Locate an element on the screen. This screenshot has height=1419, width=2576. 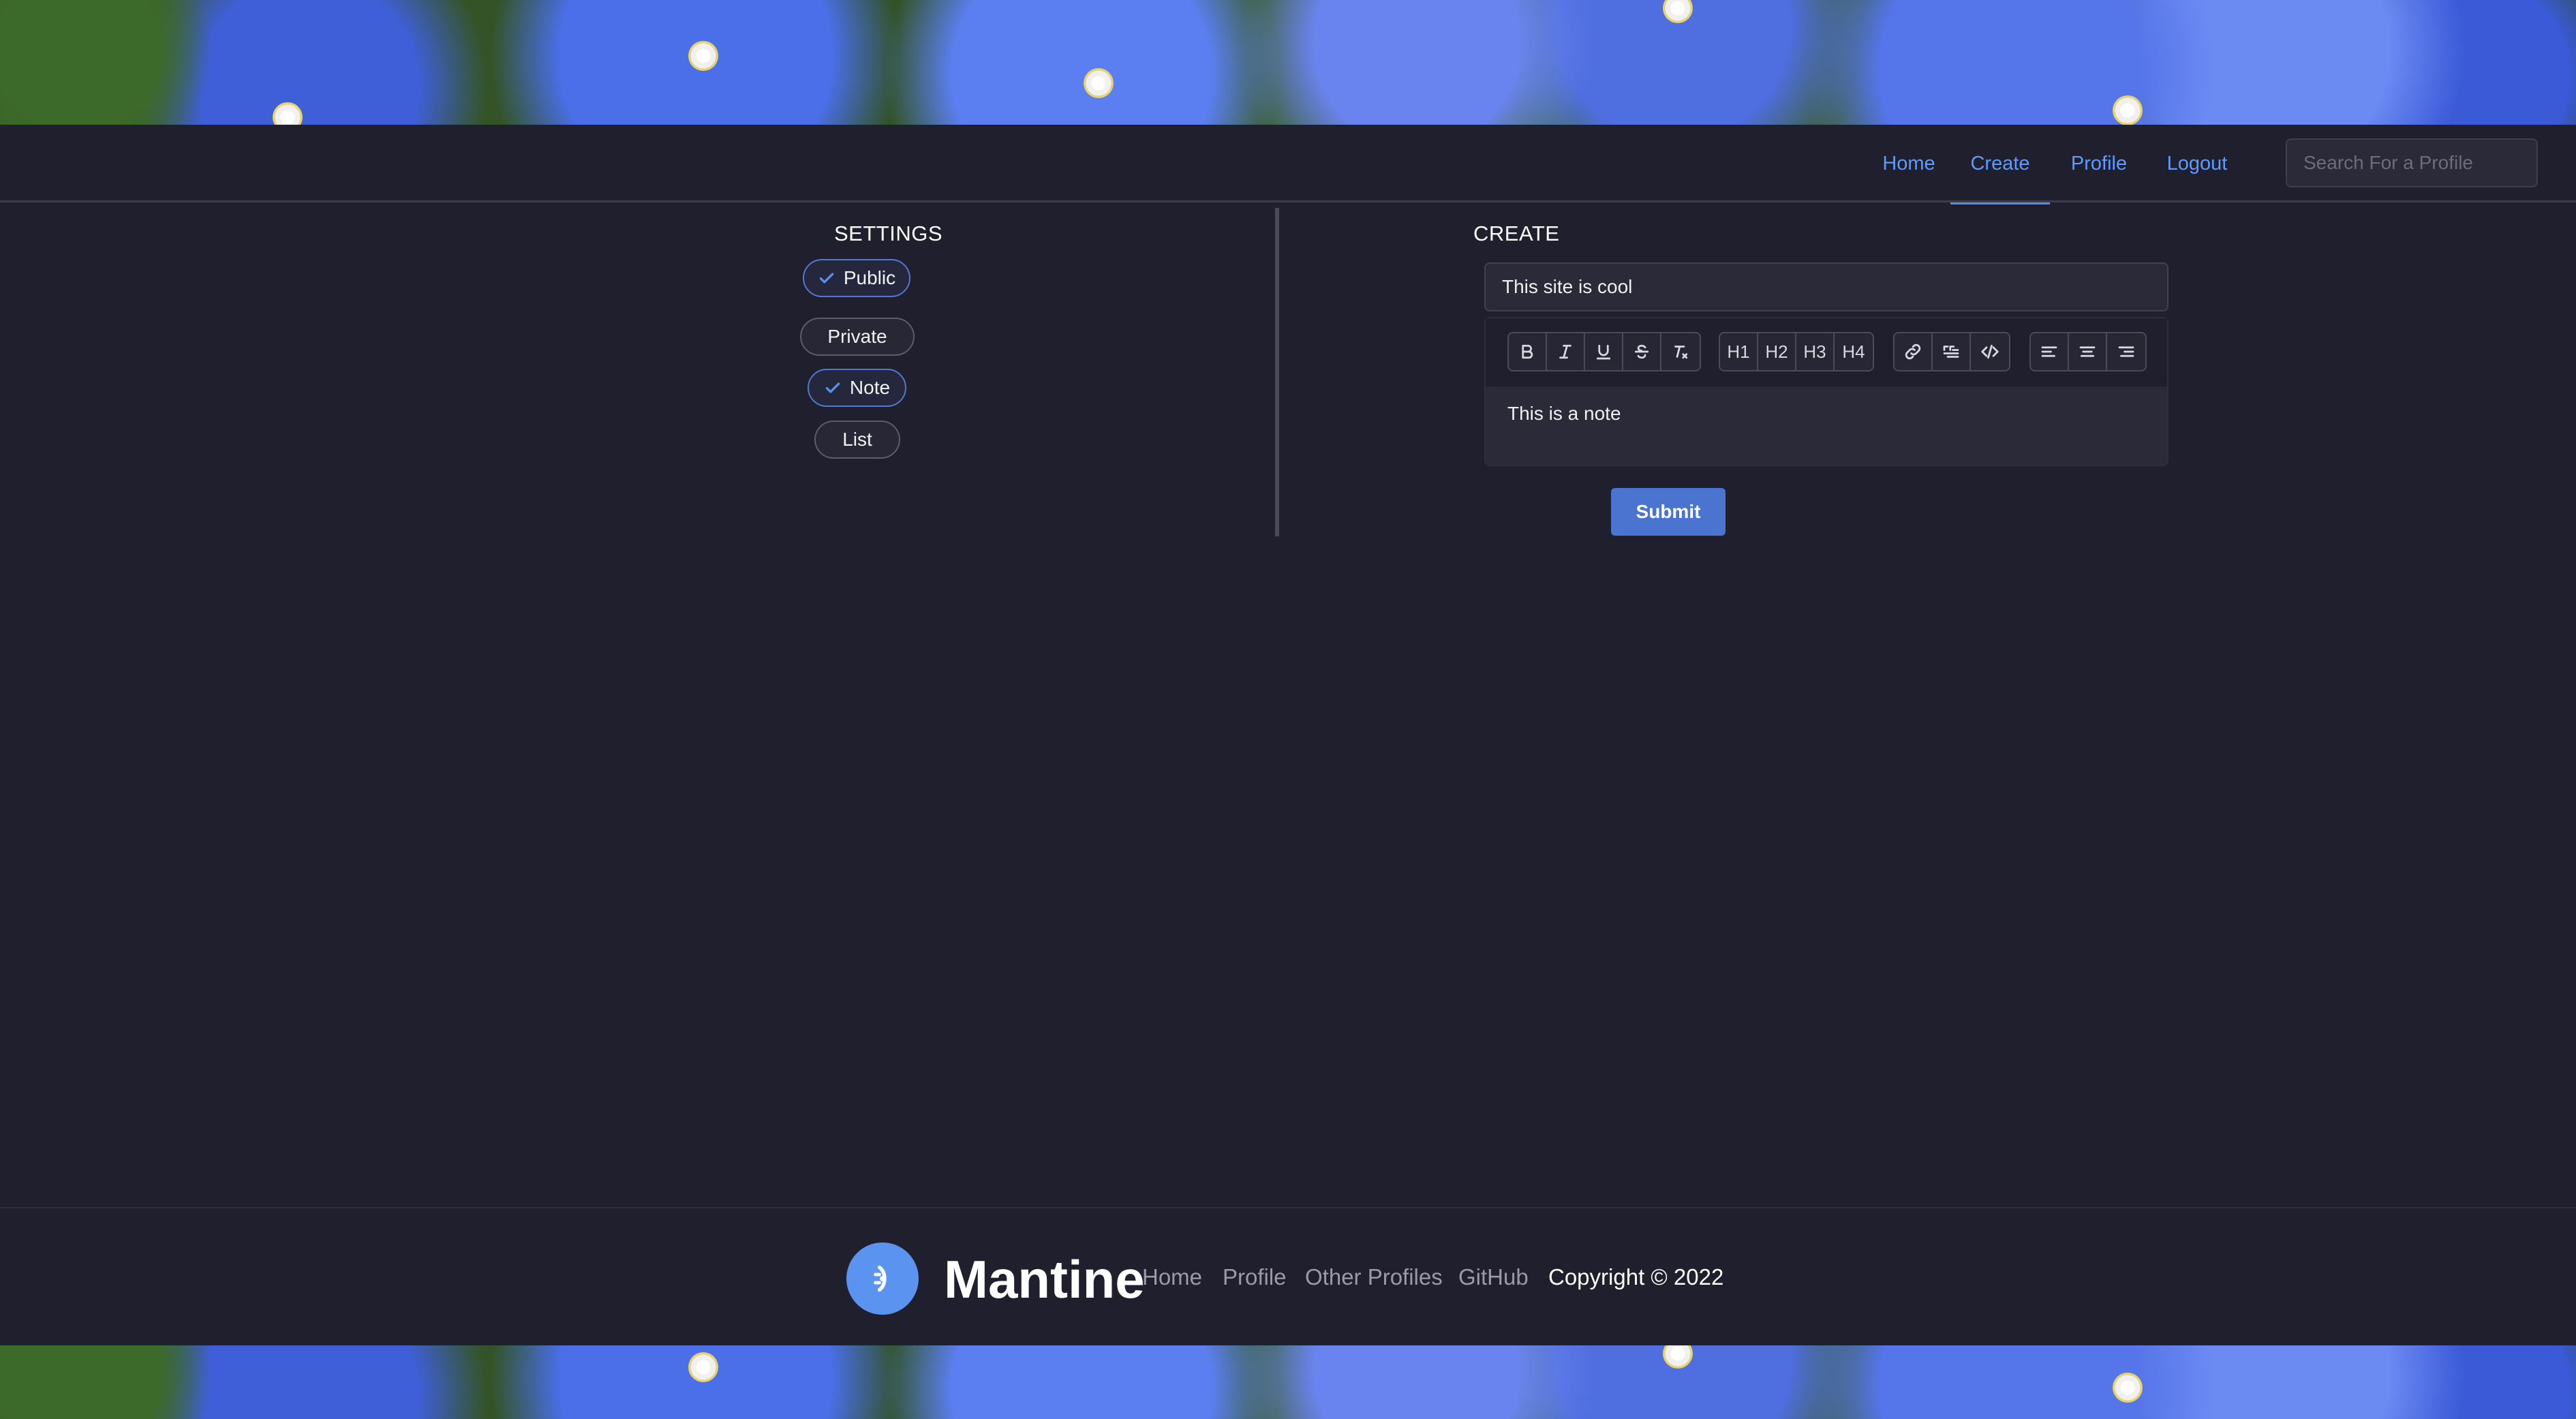
private-chip: Private is located at coordinates (858, 337).